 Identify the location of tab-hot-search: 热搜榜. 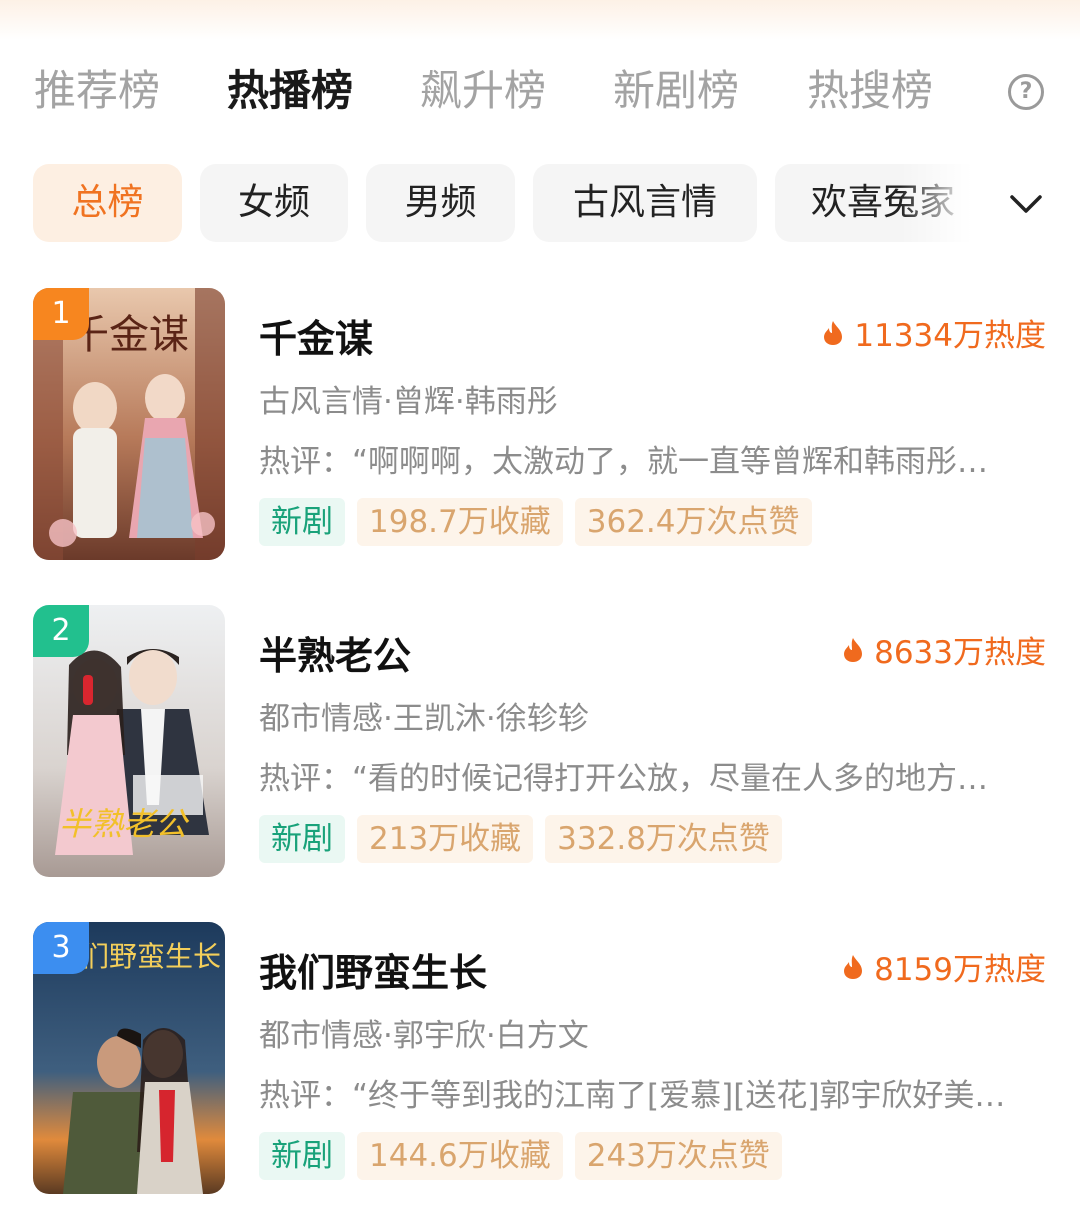
(870, 91).